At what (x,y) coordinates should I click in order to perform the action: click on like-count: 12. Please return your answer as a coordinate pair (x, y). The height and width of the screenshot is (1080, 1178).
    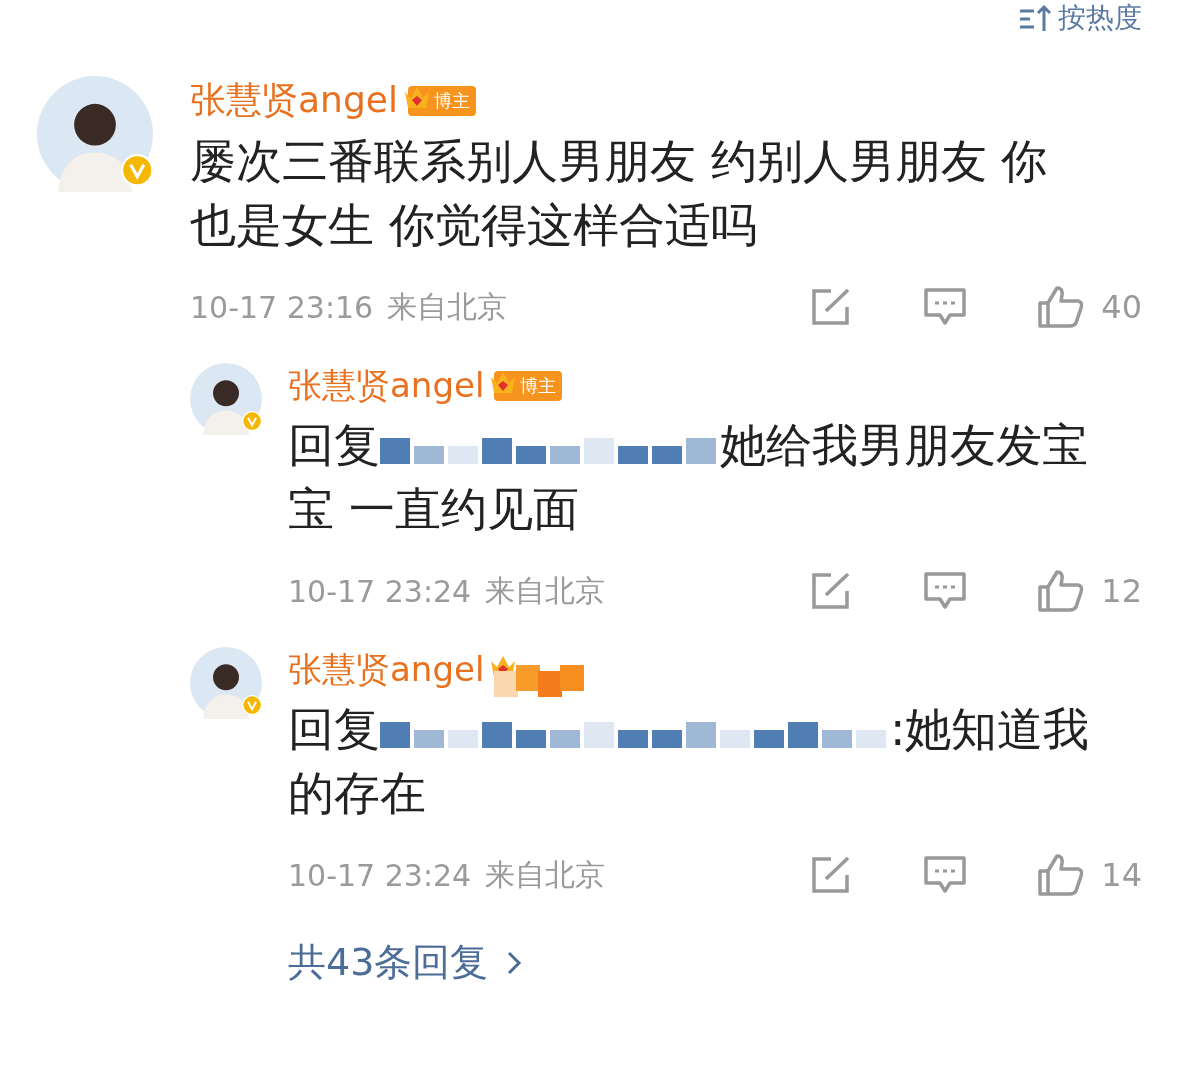
    Looking at the image, I should click on (1121, 591).